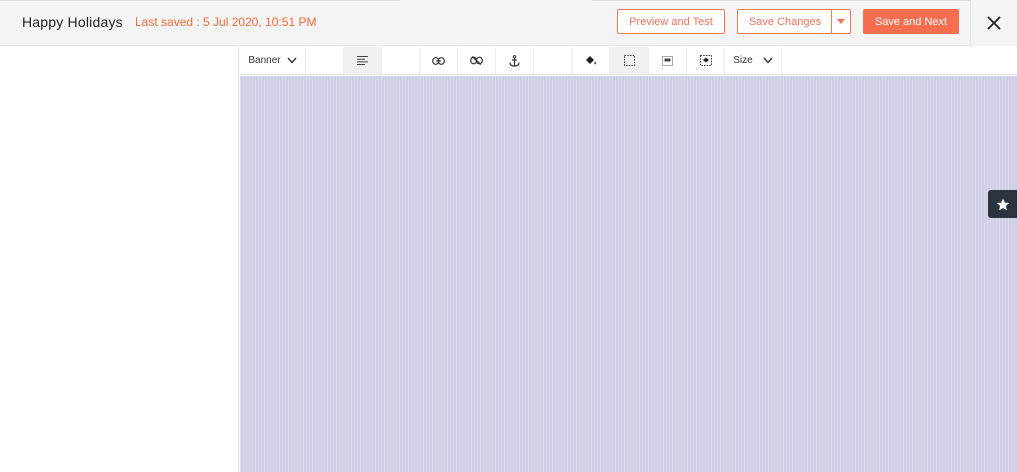  What do you see at coordinates (72, 22) in the screenshot?
I see `page-title: Happy Holidays` at bounding box center [72, 22].